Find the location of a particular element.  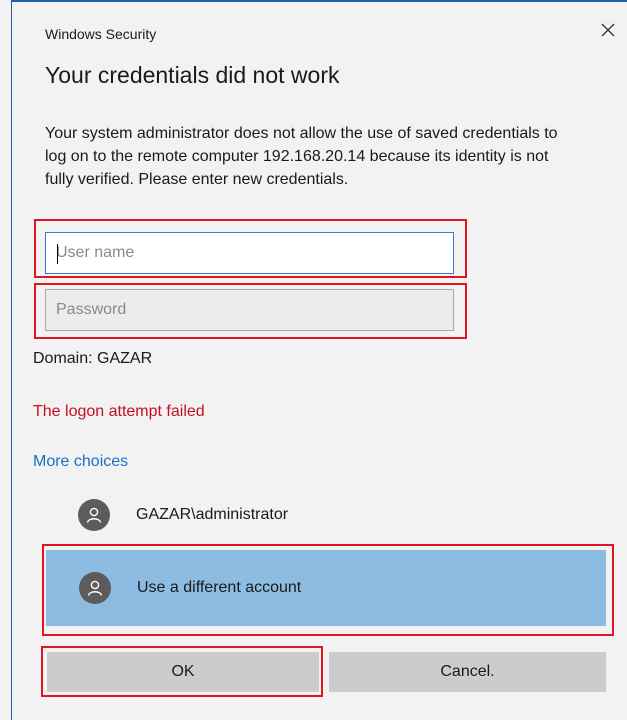

domain-label: Domain: GAZAR is located at coordinates (93, 358).